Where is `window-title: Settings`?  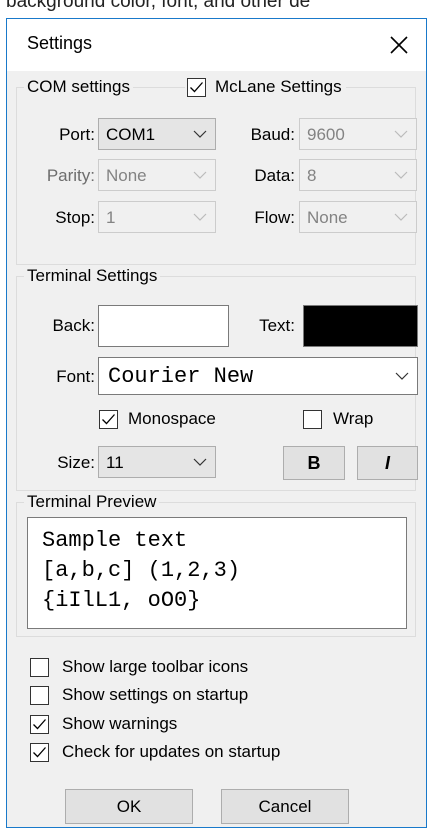 window-title: Settings is located at coordinates (60, 43).